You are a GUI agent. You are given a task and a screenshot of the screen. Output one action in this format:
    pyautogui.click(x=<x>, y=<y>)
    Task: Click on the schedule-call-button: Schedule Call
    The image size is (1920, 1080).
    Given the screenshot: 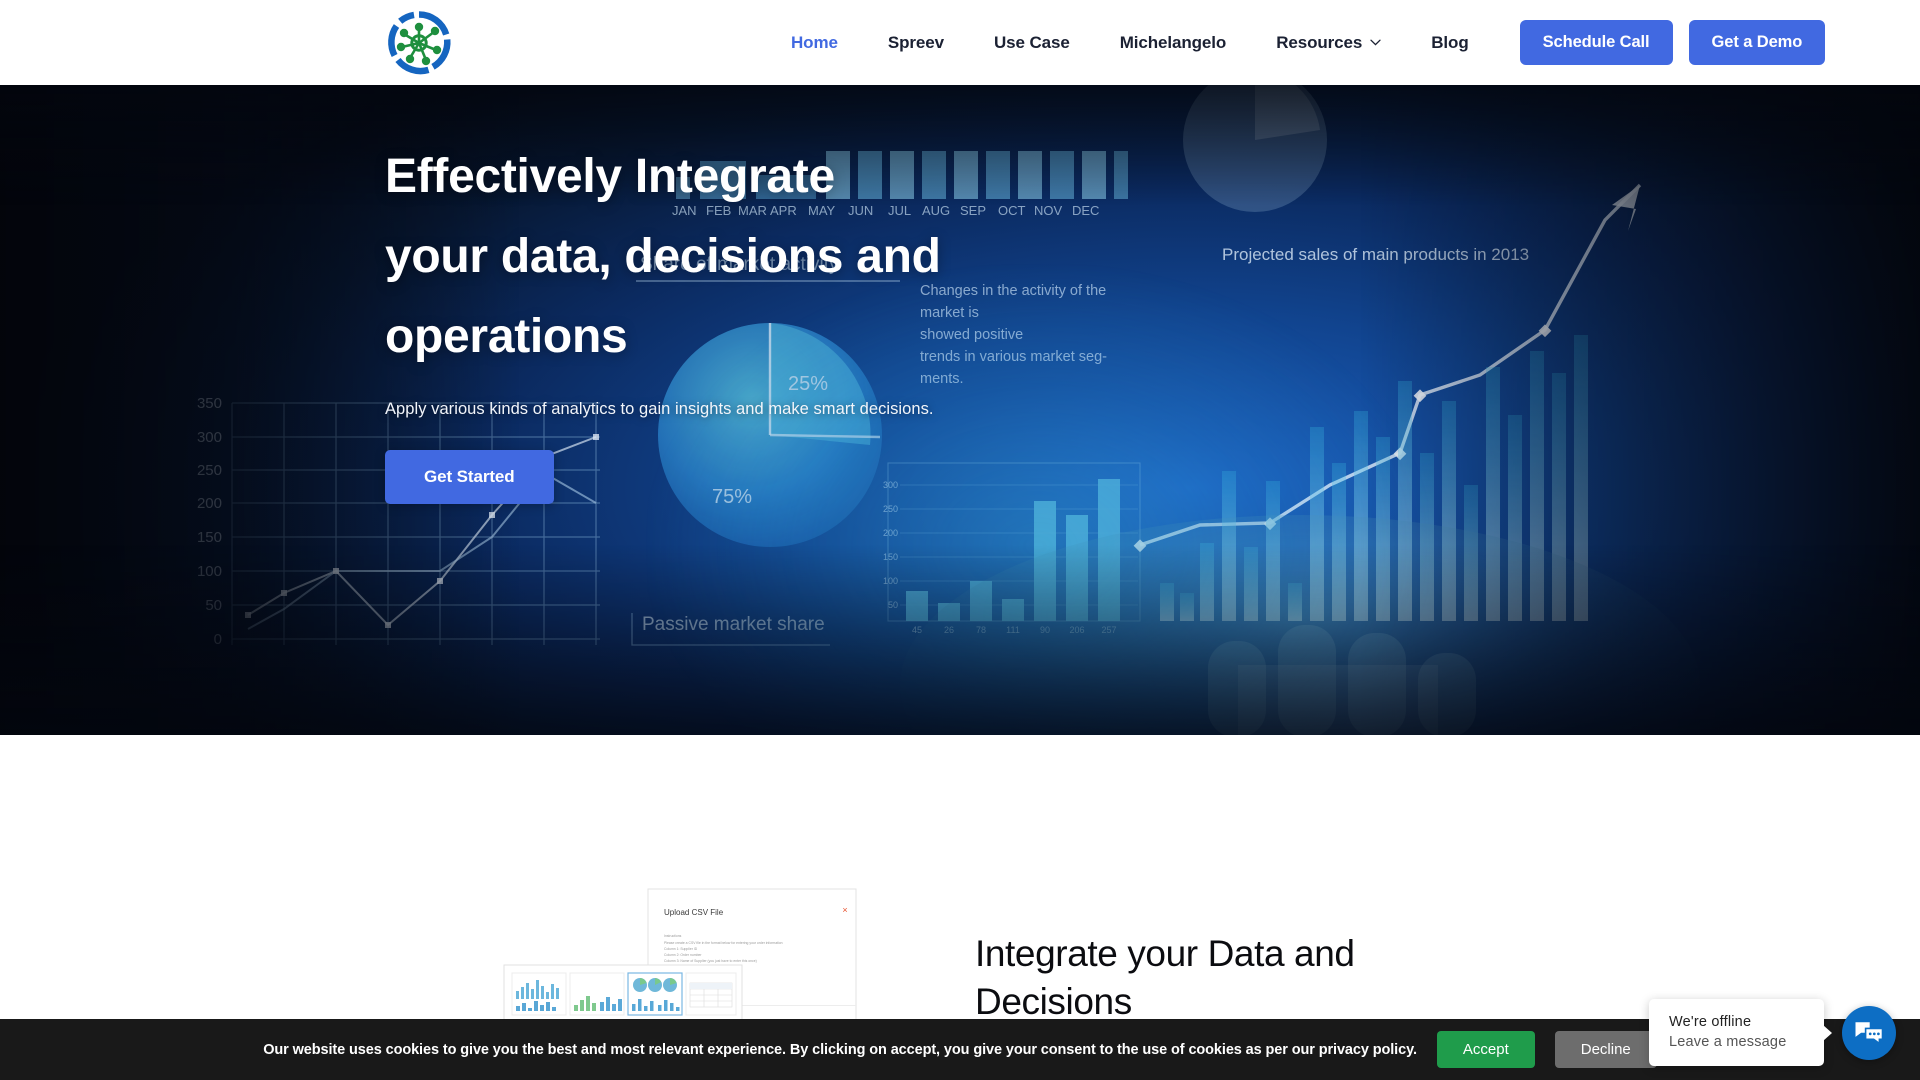 What is the action you would take?
    pyautogui.click(x=1596, y=42)
    